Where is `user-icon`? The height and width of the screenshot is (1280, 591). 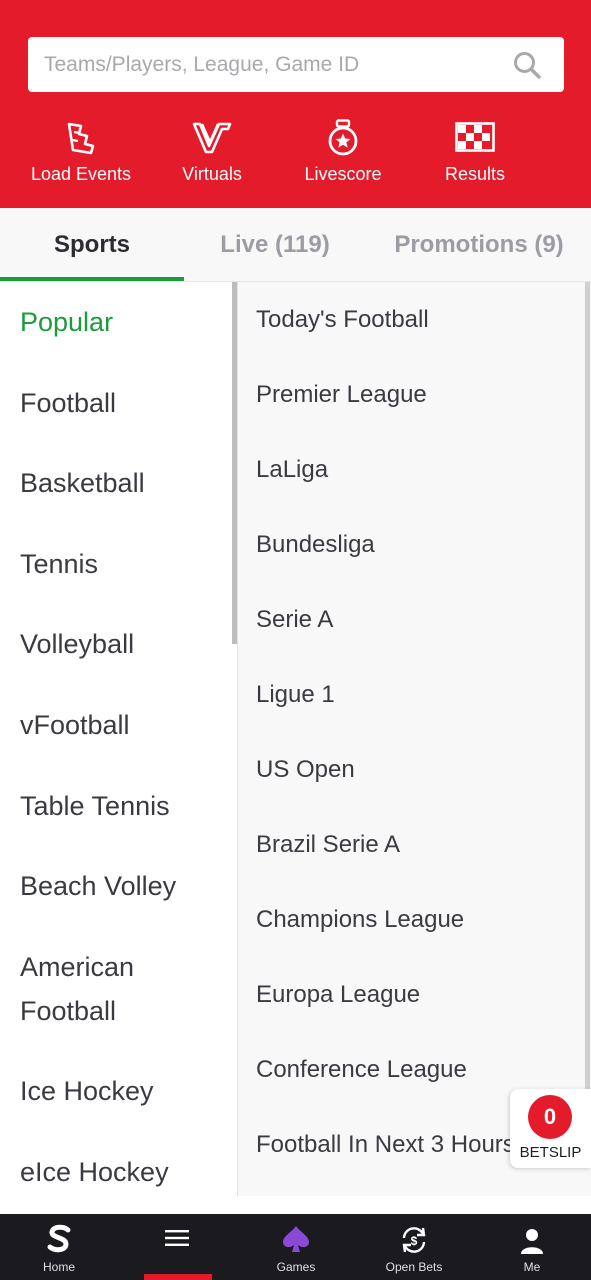
user-icon is located at coordinates (532, 1234).